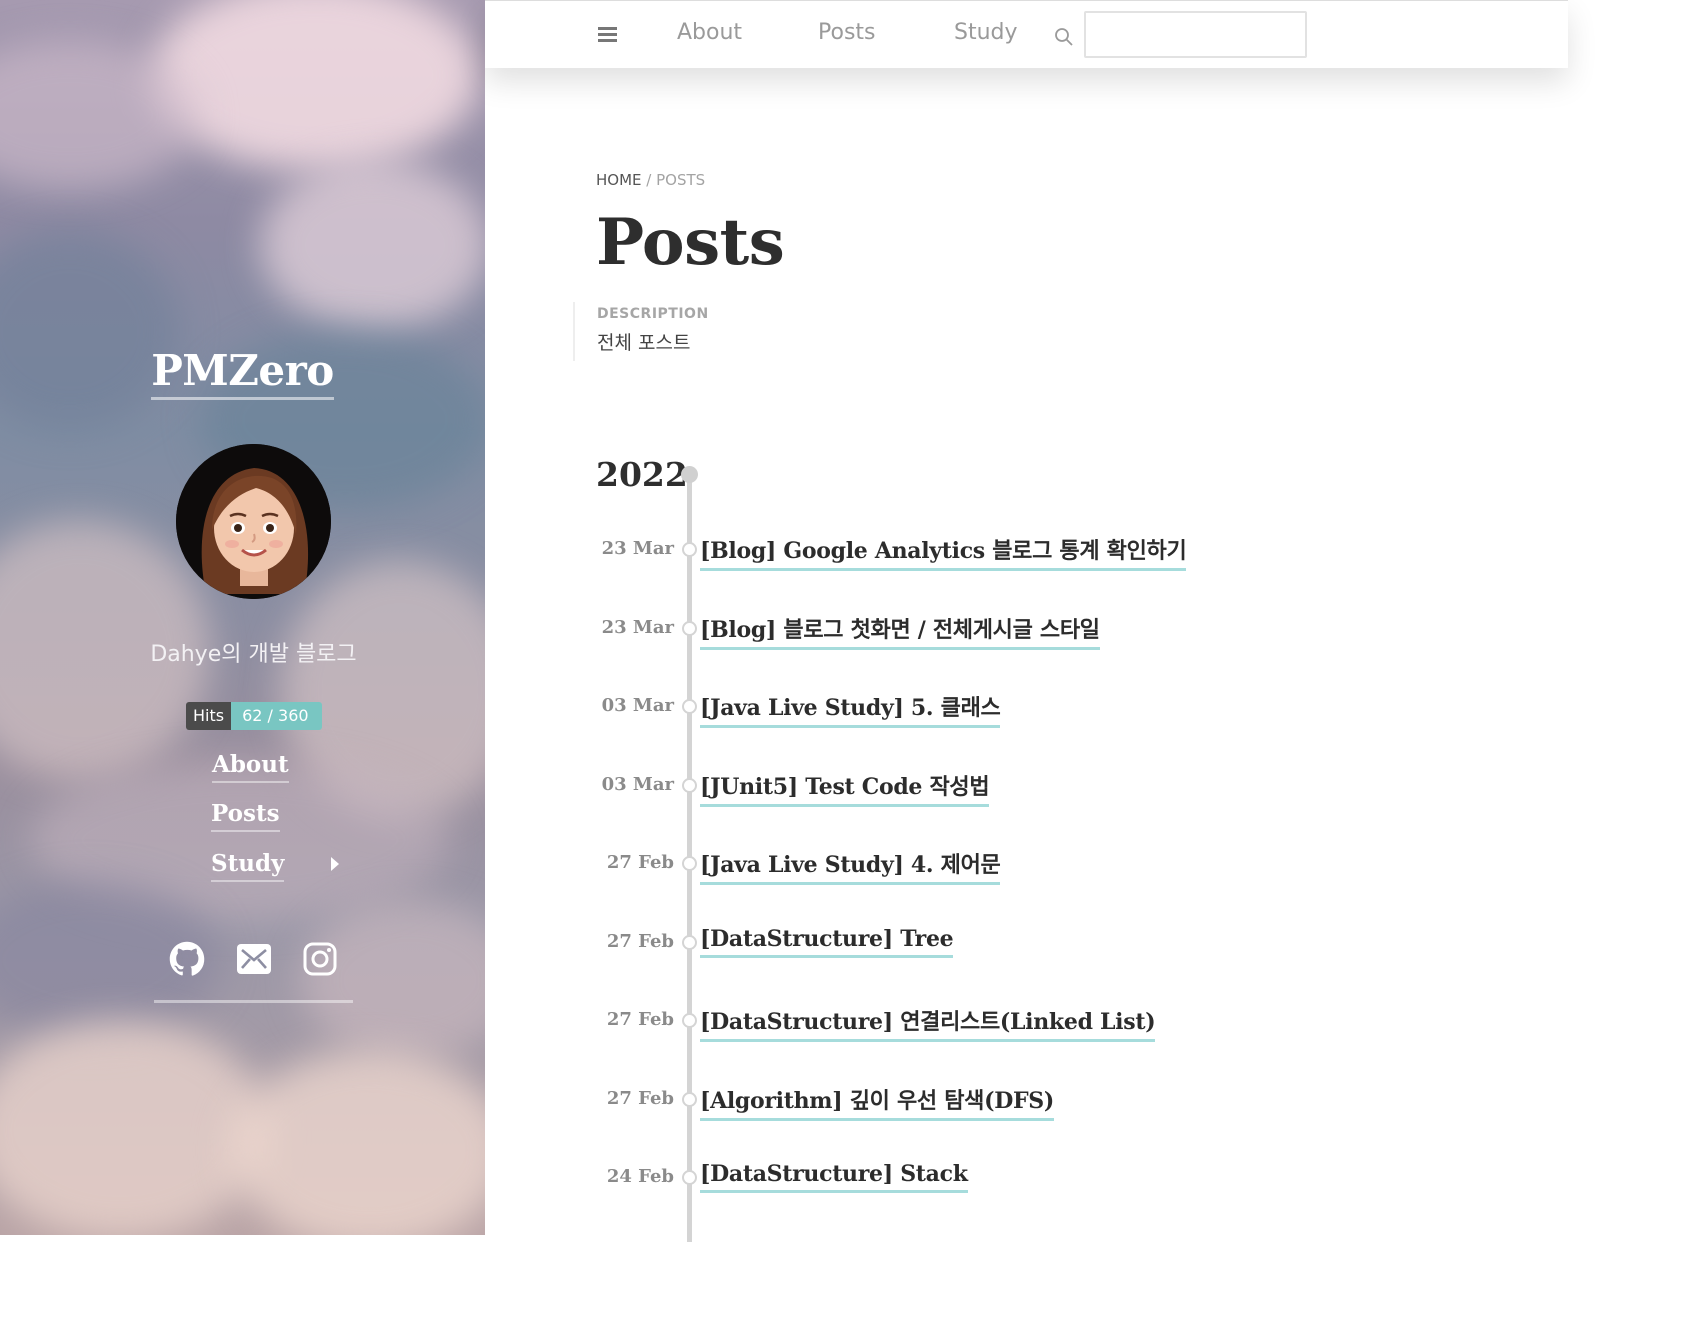 This screenshot has height=1336, width=1696. I want to click on sidebar-nav-posts: Posts, so click(245, 816).